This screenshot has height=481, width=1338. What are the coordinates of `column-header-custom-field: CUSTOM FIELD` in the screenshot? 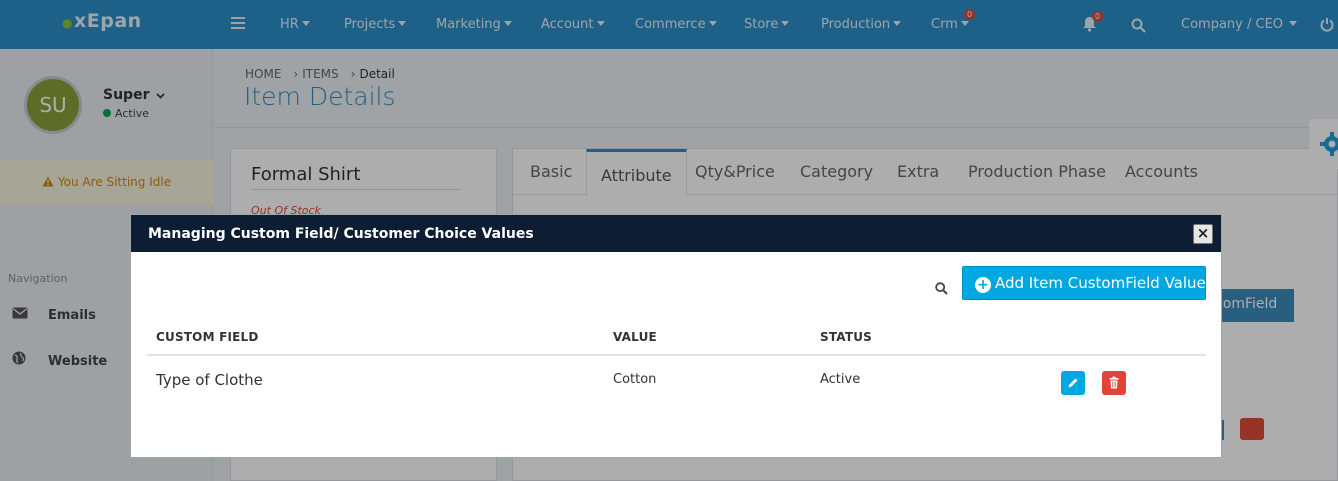 It's located at (207, 337).